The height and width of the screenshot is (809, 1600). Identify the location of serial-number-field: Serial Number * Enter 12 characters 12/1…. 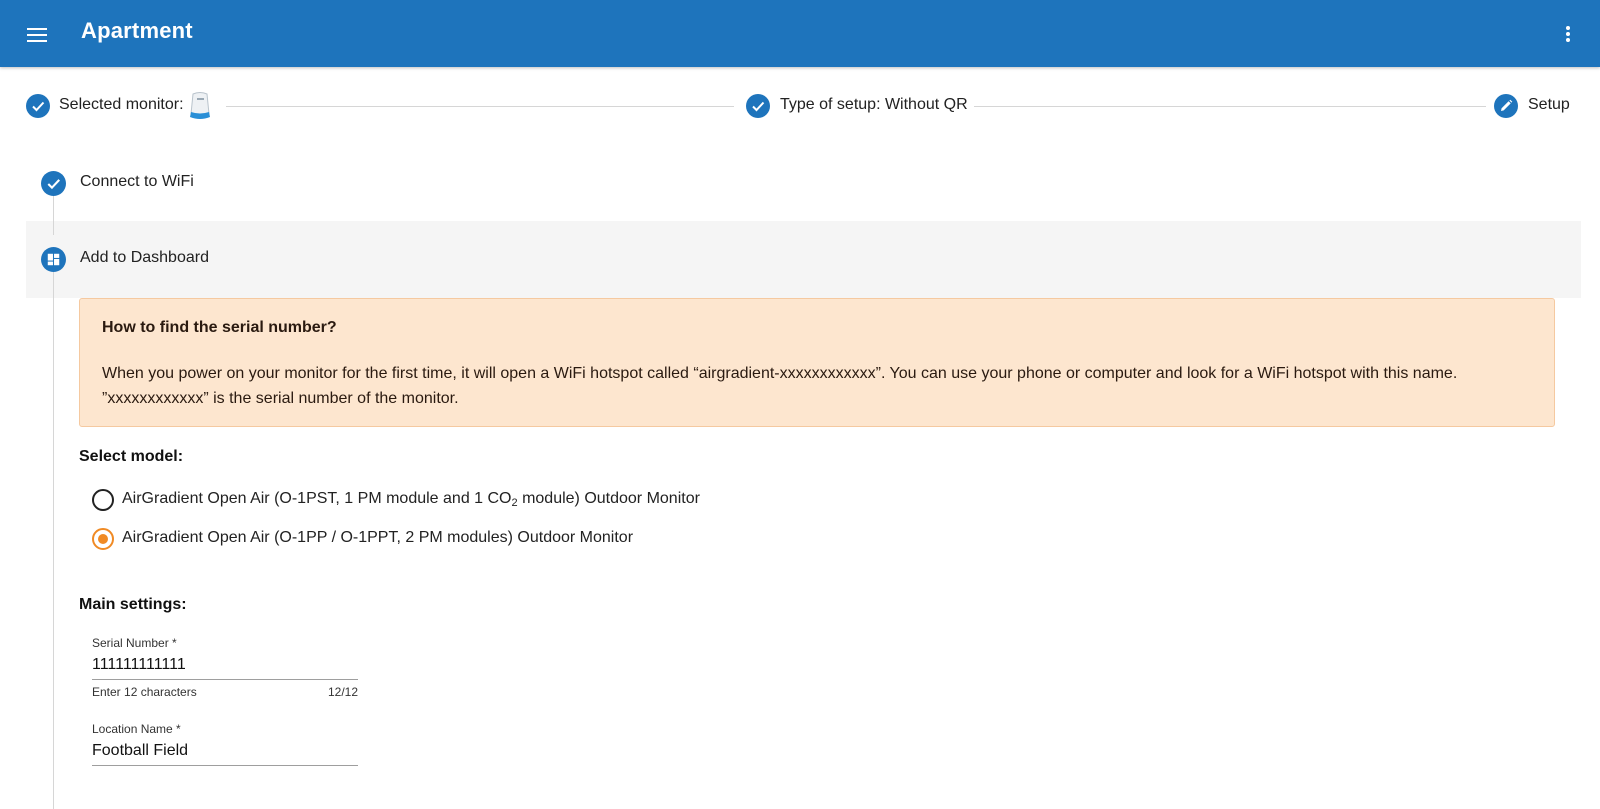
(225, 668).